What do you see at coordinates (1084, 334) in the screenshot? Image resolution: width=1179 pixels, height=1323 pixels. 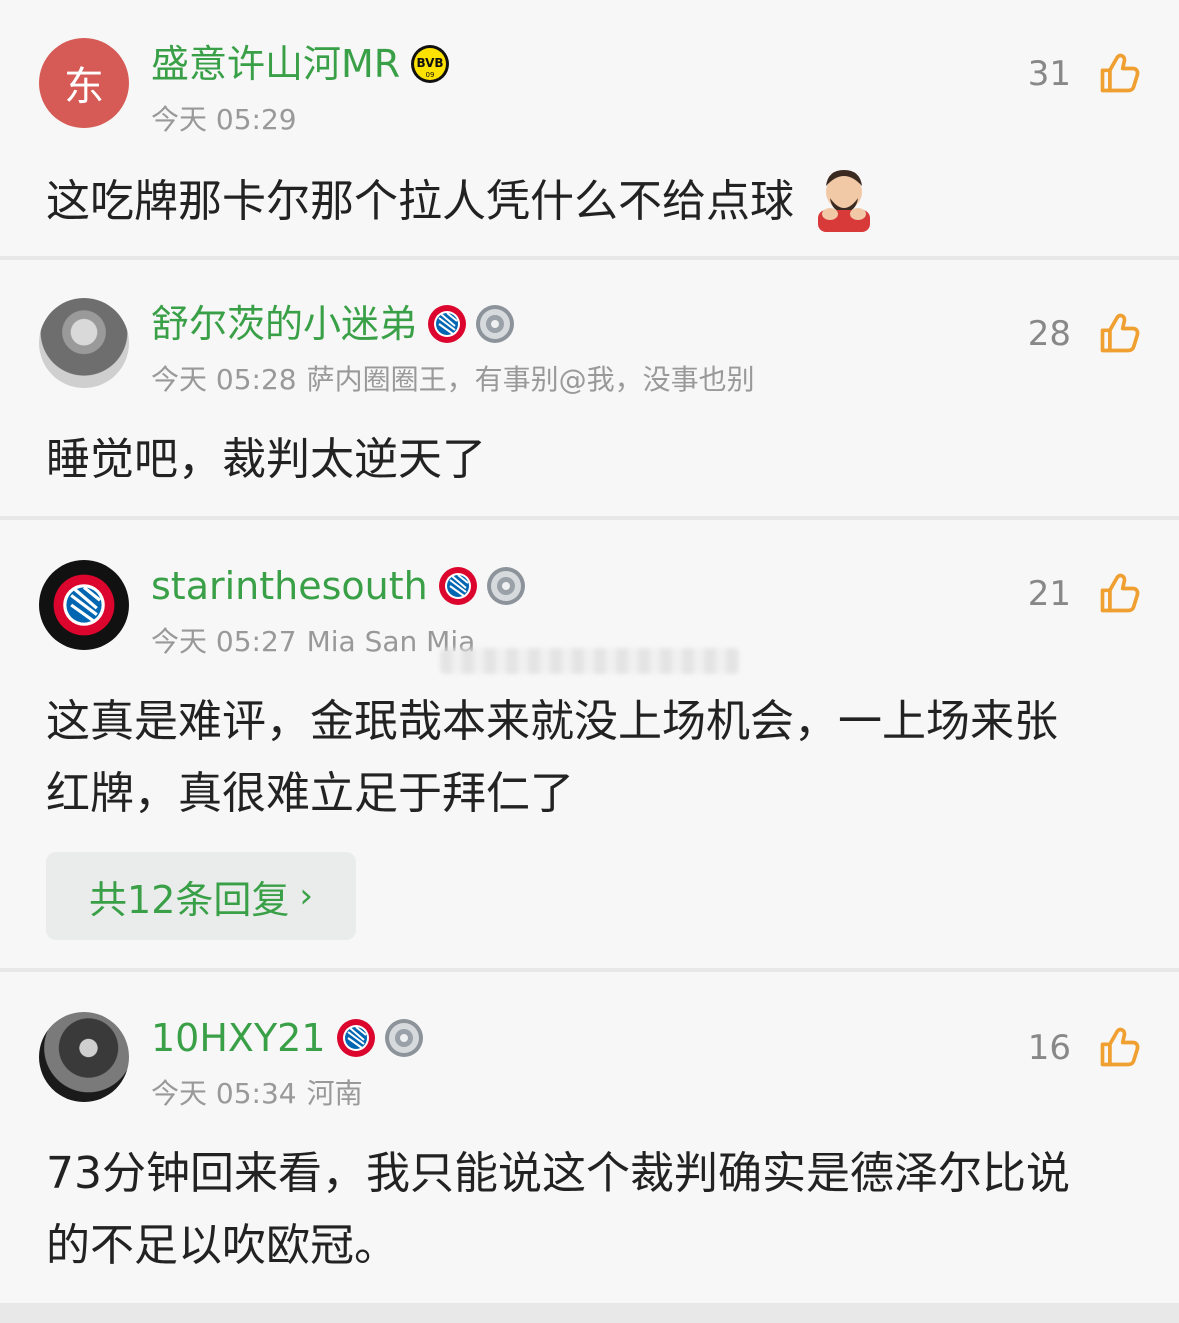 I see `like-control: 28` at bounding box center [1084, 334].